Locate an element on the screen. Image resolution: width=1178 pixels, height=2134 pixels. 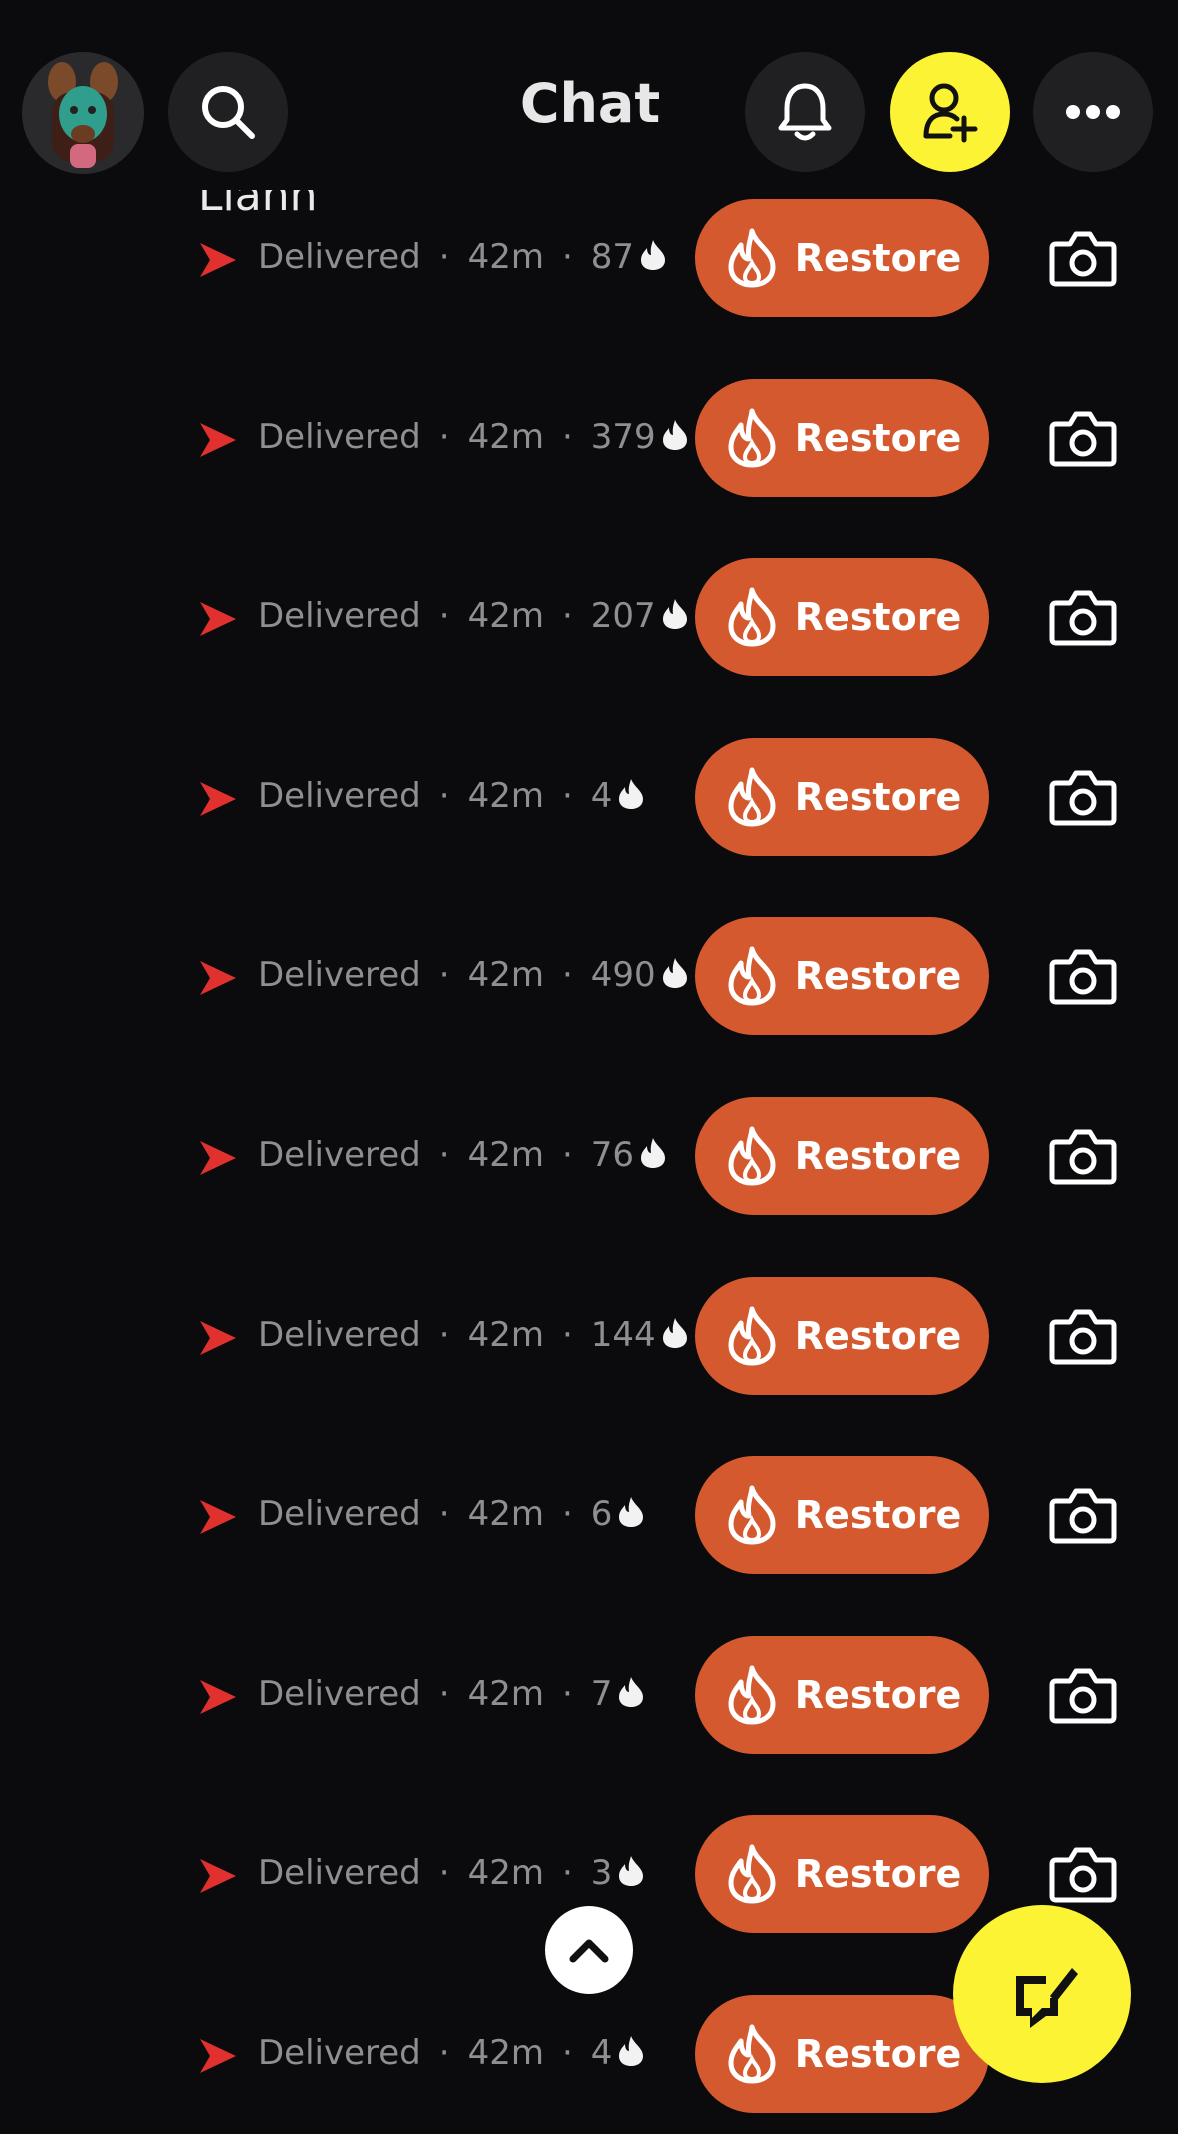
scroll-to-top-button is located at coordinates (589, 1950).